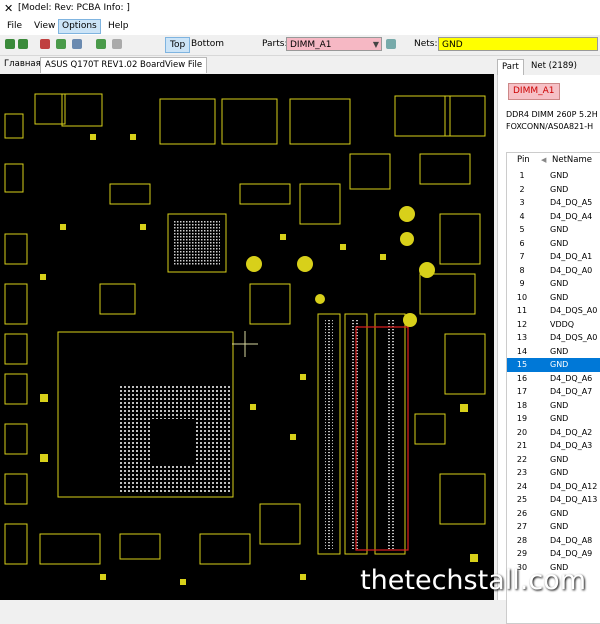 Image resolution: width=600 pixels, height=624 pixels. What do you see at coordinates (452, 45) in the screenshot?
I see `nets-value: GND` at bounding box center [452, 45].